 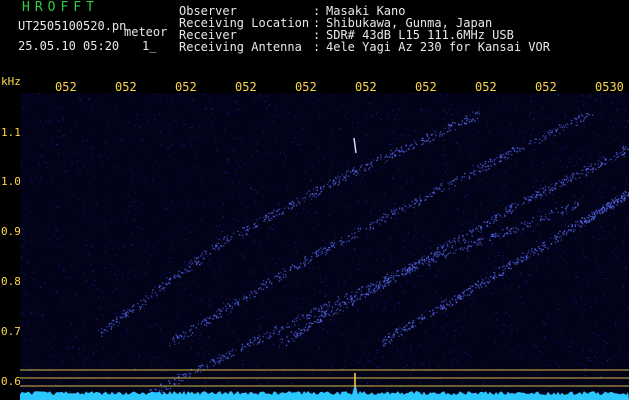 I want to click on y-unit-label: kHz, so click(x=11, y=81).